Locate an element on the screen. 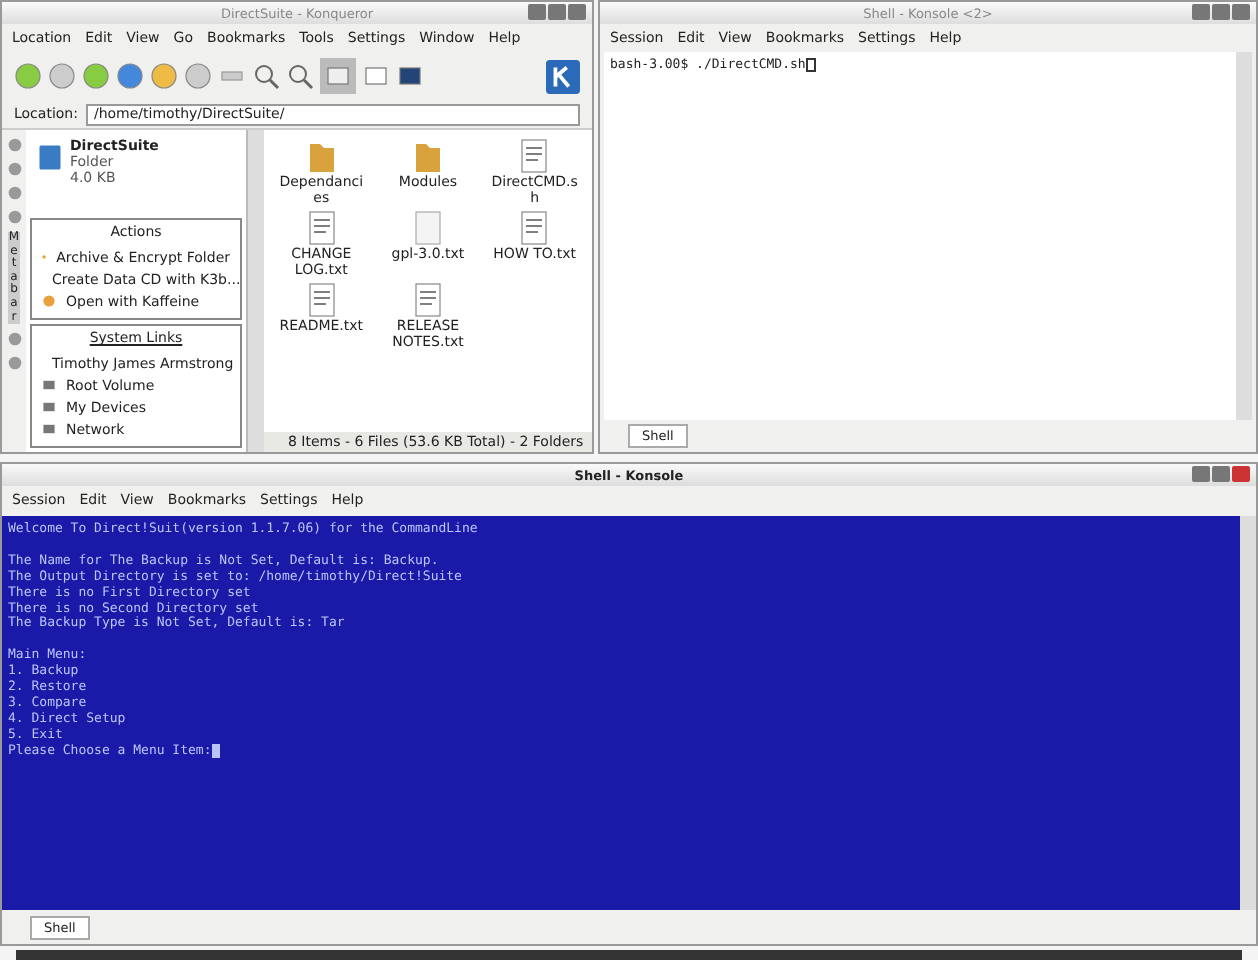 This screenshot has height=960, width=1258. window-icon is located at coordinates (410, 76).